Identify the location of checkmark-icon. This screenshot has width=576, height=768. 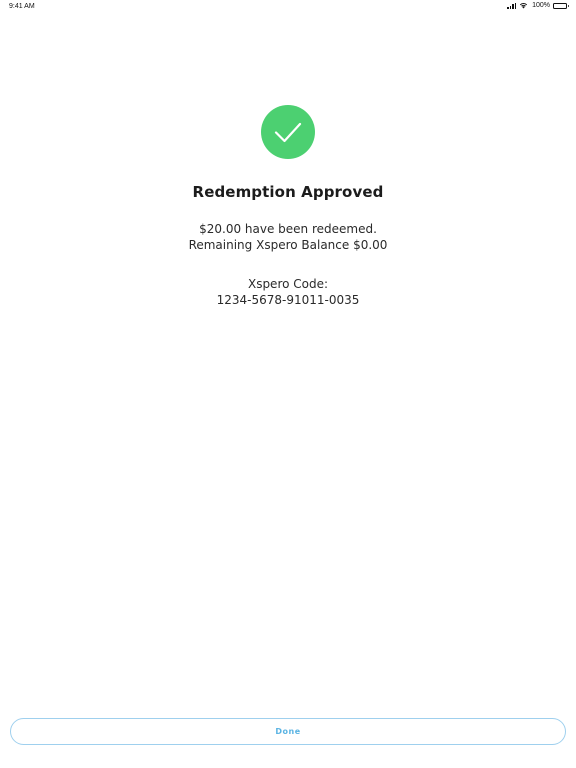
(288, 132).